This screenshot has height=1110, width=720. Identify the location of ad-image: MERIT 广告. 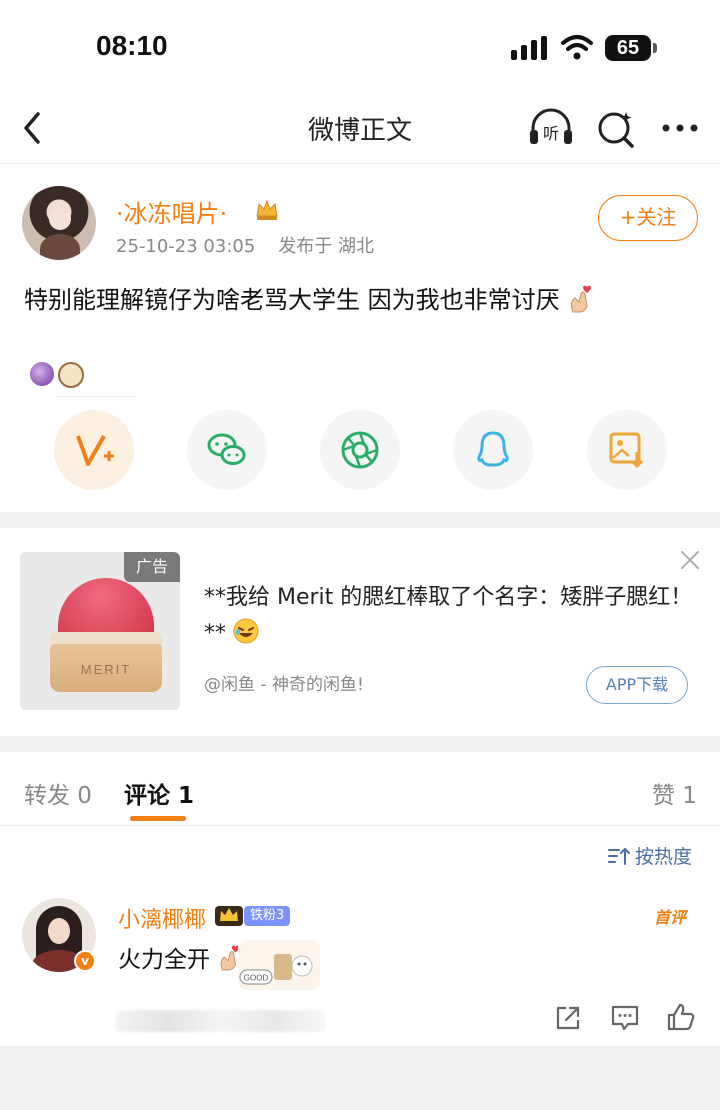
(100, 631).